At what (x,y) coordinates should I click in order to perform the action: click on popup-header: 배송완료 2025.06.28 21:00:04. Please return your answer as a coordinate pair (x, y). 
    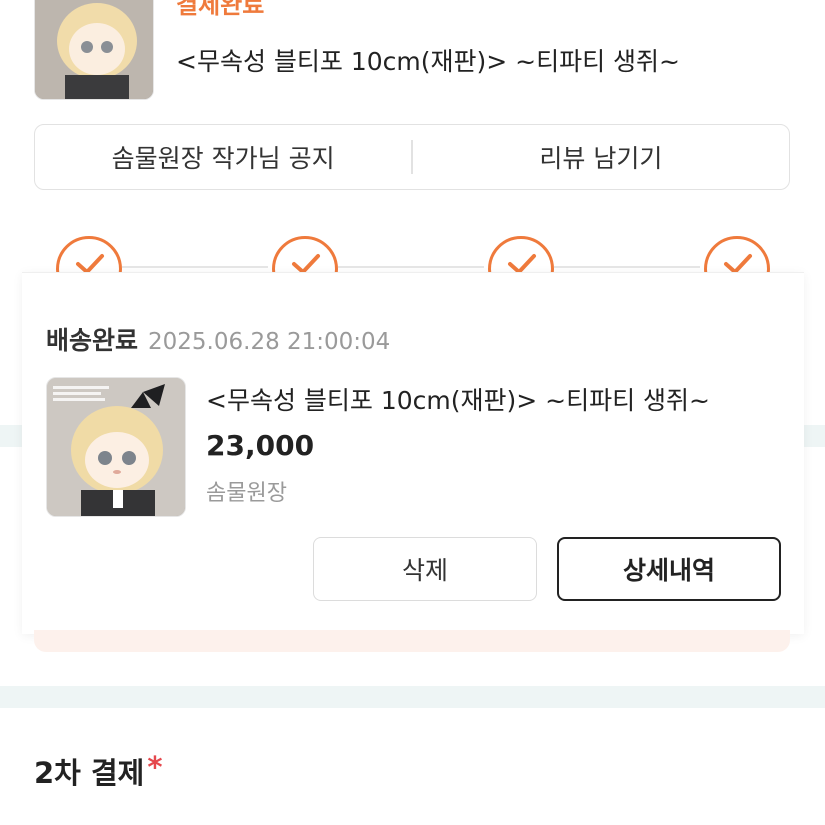
    Looking at the image, I should click on (218, 339).